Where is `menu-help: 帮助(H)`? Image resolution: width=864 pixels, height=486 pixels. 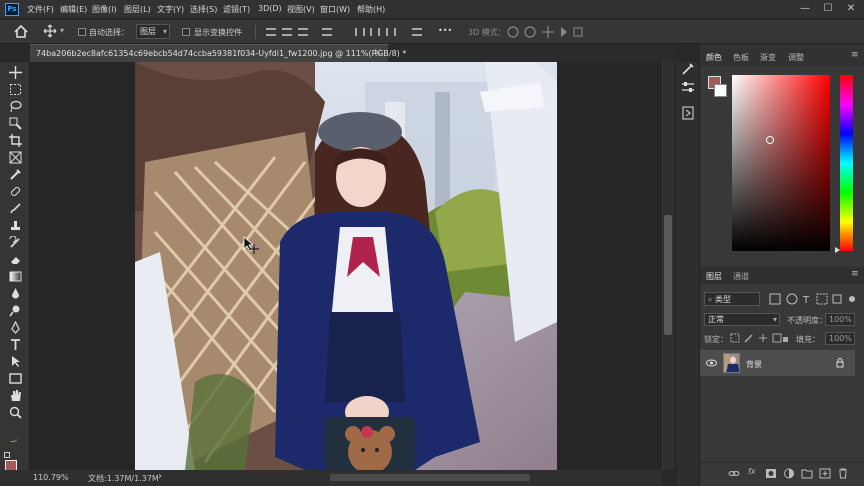
menu-help: 帮助(H) is located at coordinates (371, 9).